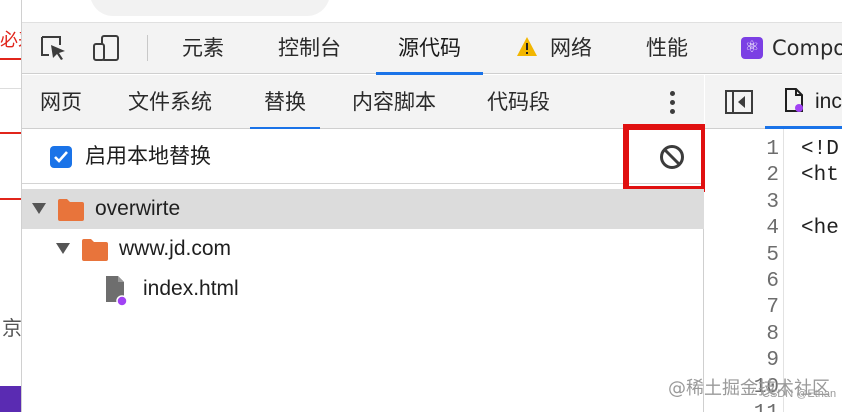  Describe the element at coordinates (53, 48) in the screenshot. I see `inspect-element-icon` at that location.